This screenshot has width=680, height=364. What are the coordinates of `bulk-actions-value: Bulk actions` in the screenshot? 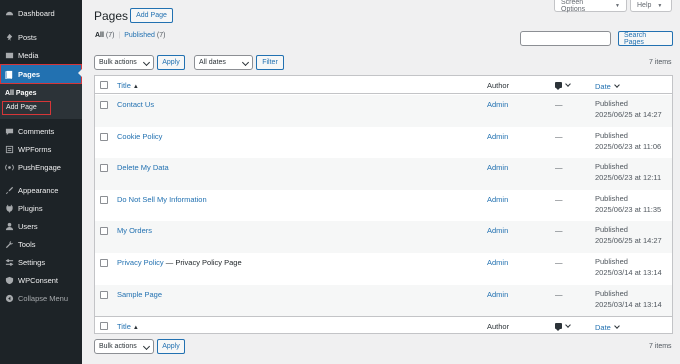 It's located at (118, 346).